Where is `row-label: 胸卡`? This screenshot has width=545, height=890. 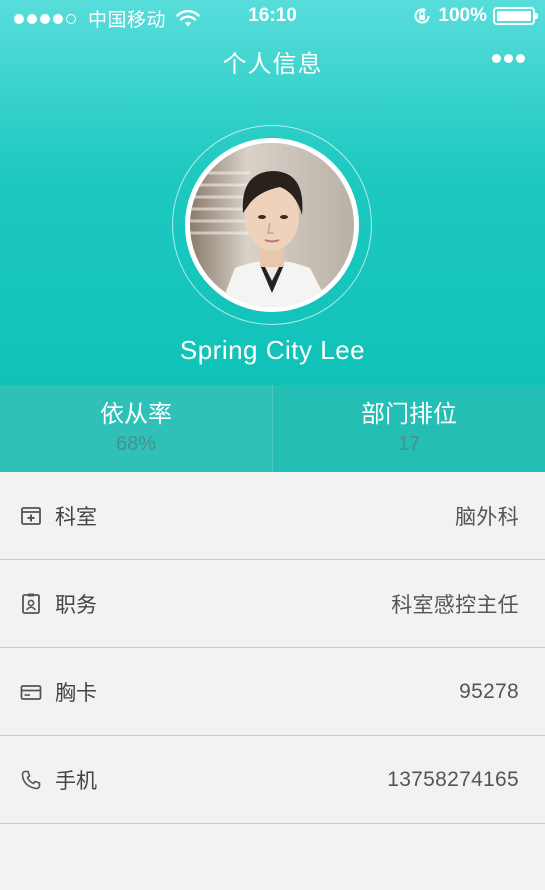 row-label: 胸卡 is located at coordinates (76, 693).